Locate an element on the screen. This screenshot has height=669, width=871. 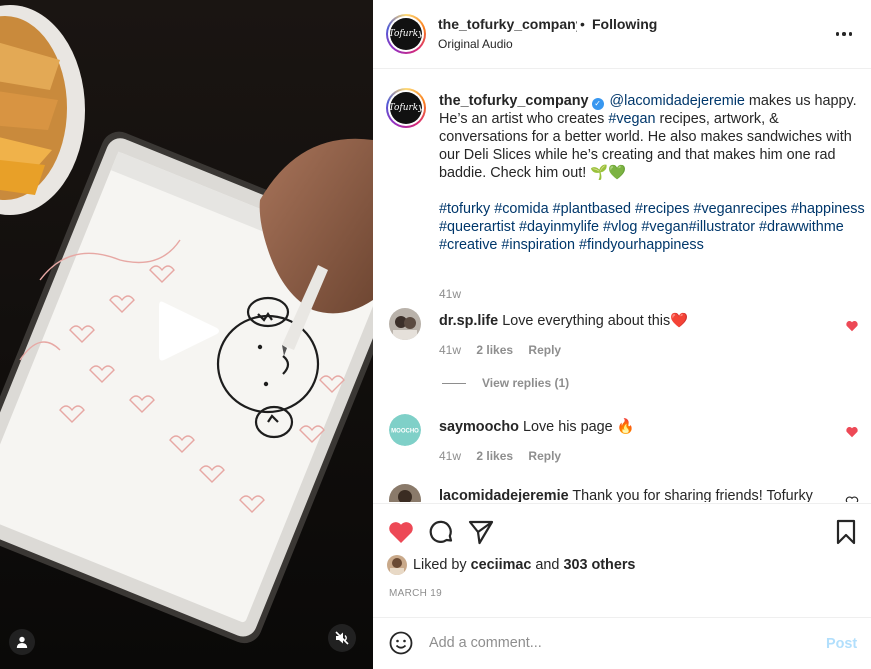
liker-username: ceciimac is located at coordinates (501, 565).